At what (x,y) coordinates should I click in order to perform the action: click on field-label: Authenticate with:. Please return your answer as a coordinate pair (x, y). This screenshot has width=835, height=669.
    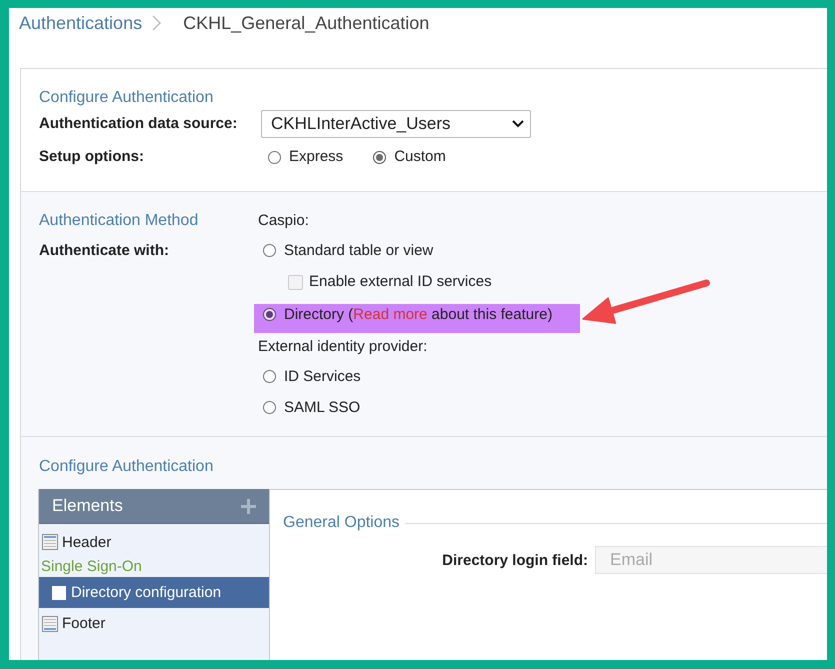
    Looking at the image, I should click on (104, 251).